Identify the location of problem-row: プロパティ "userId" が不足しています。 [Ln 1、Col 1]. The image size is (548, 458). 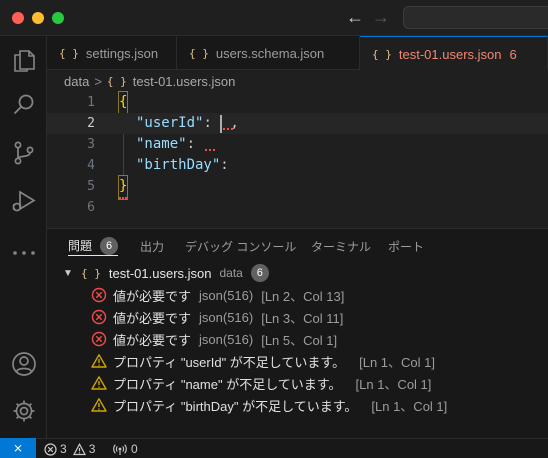
(297, 361).